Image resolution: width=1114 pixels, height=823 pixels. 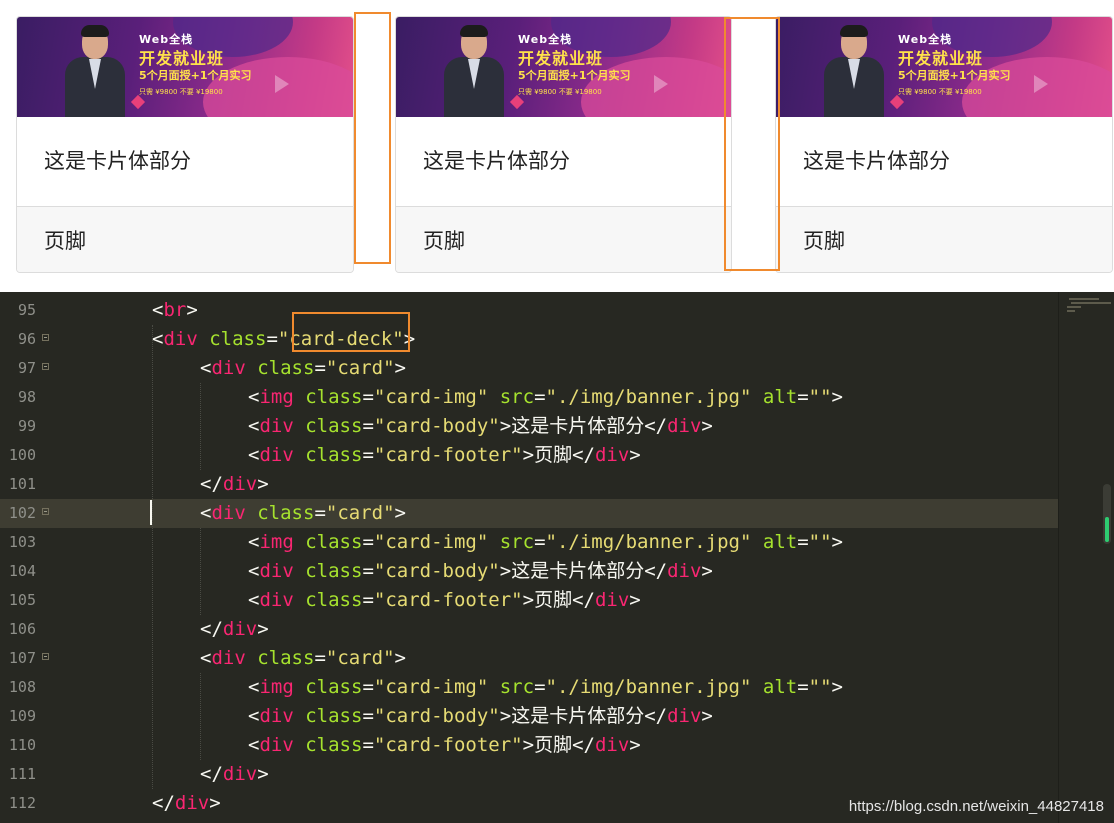 What do you see at coordinates (529, 513) in the screenshot?
I see `code-line: 102 <div class="card">` at bounding box center [529, 513].